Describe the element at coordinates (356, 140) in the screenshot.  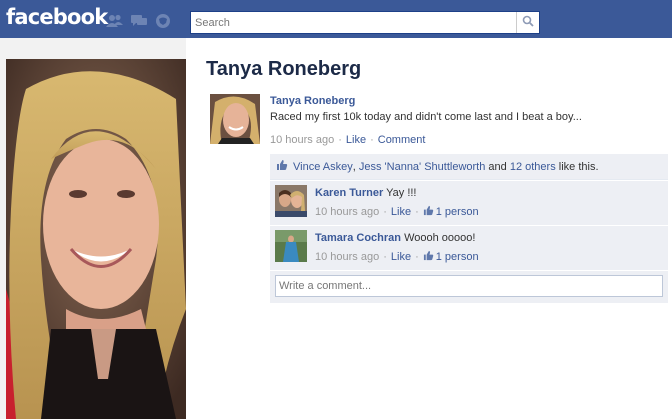
I see `story-like-link: Like` at that location.